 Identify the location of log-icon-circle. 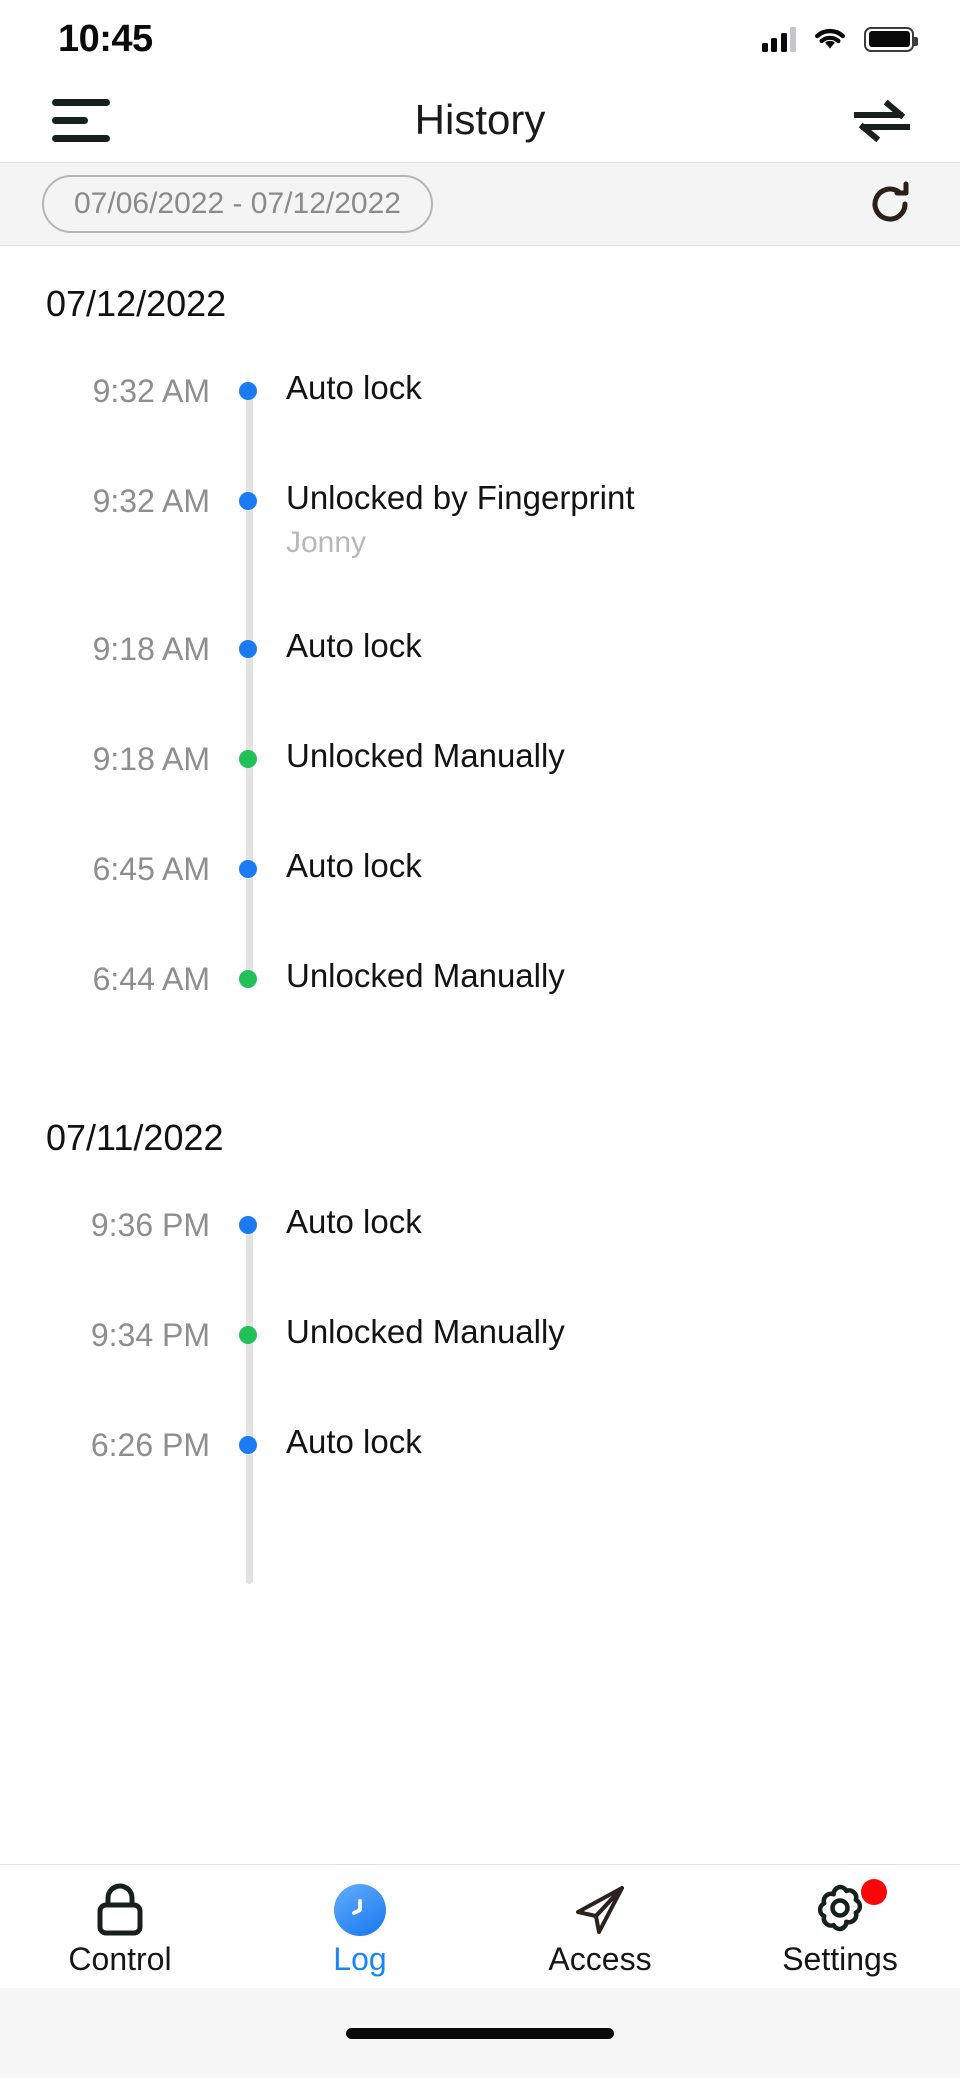
(360, 1910).